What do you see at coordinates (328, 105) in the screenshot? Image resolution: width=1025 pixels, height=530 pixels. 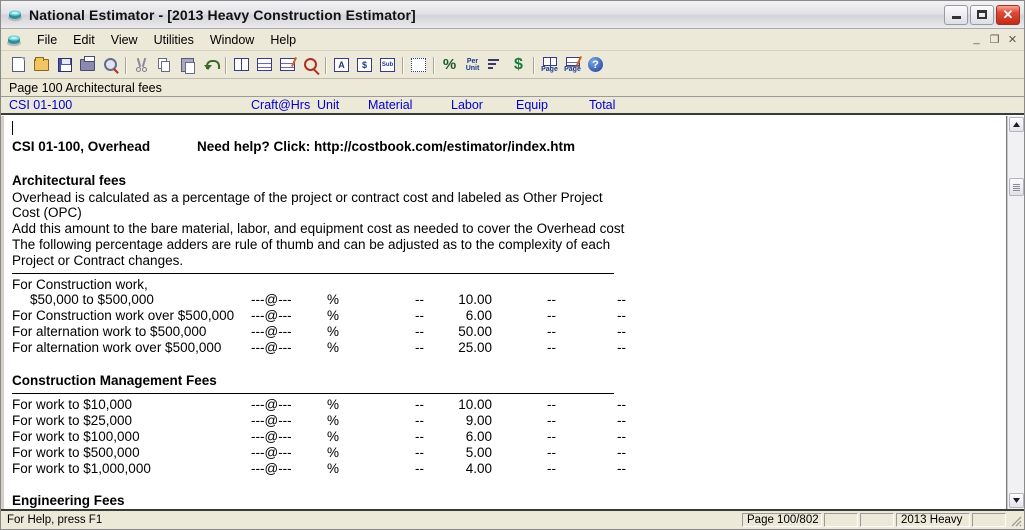 I see `column-unit: Unit` at bounding box center [328, 105].